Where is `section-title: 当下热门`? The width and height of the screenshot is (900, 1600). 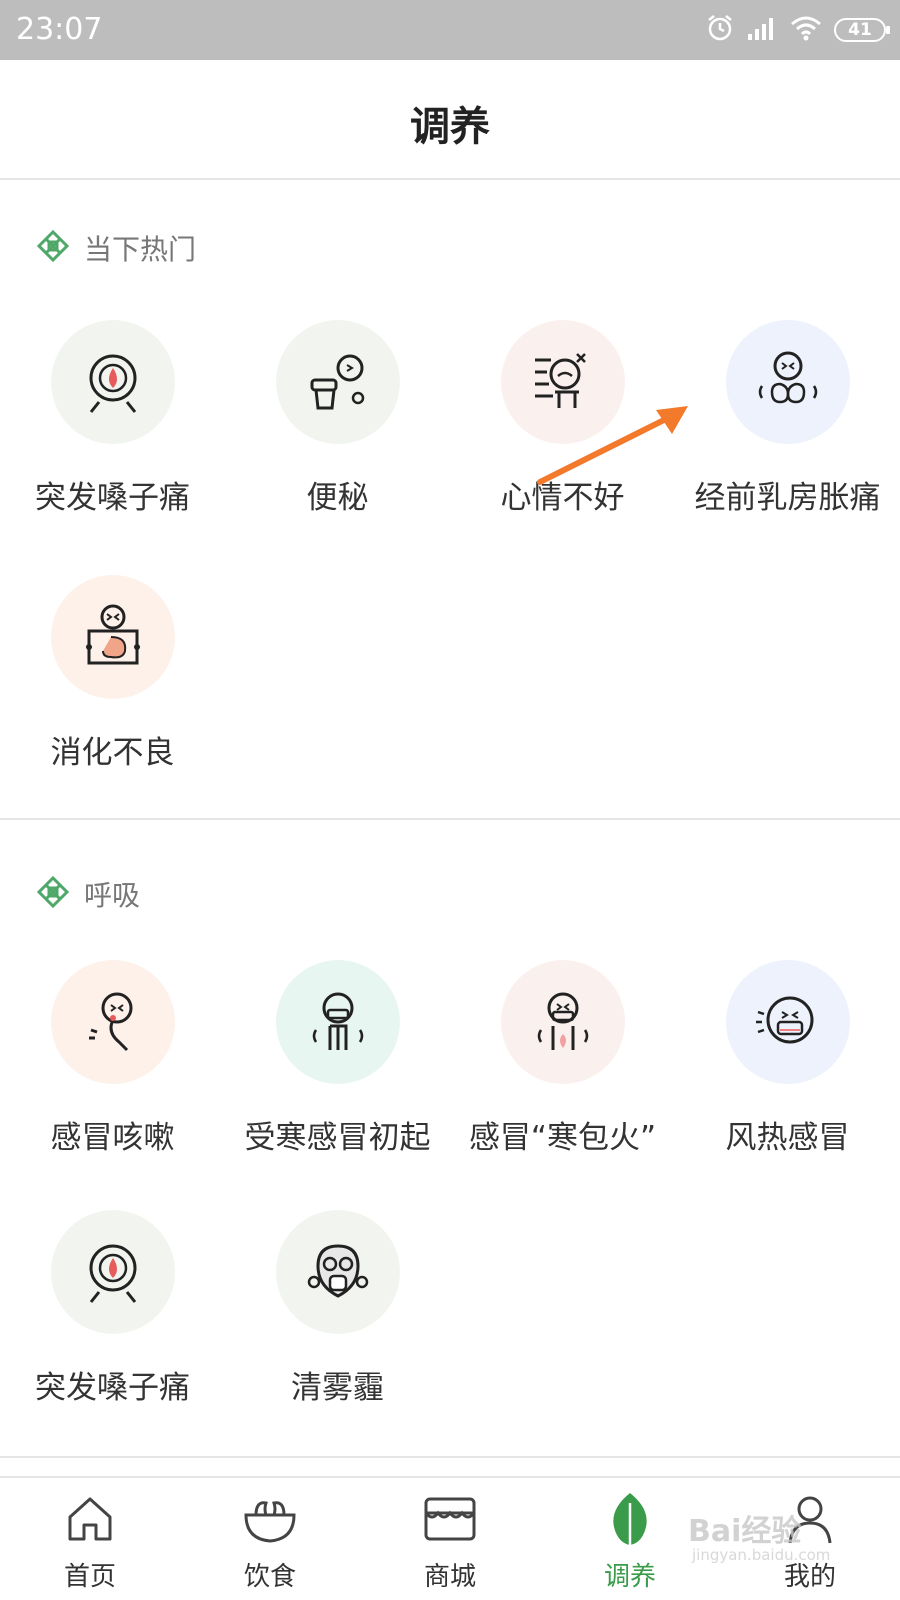 section-title: 当下热门 is located at coordinates (140, 249).